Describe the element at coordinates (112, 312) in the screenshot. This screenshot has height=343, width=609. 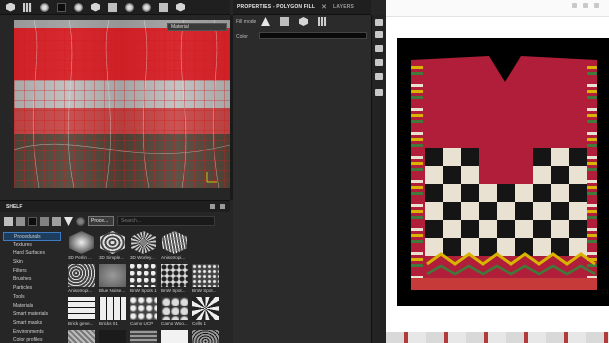
I see `shelf-resource-tile: Bricks 01` at that location.